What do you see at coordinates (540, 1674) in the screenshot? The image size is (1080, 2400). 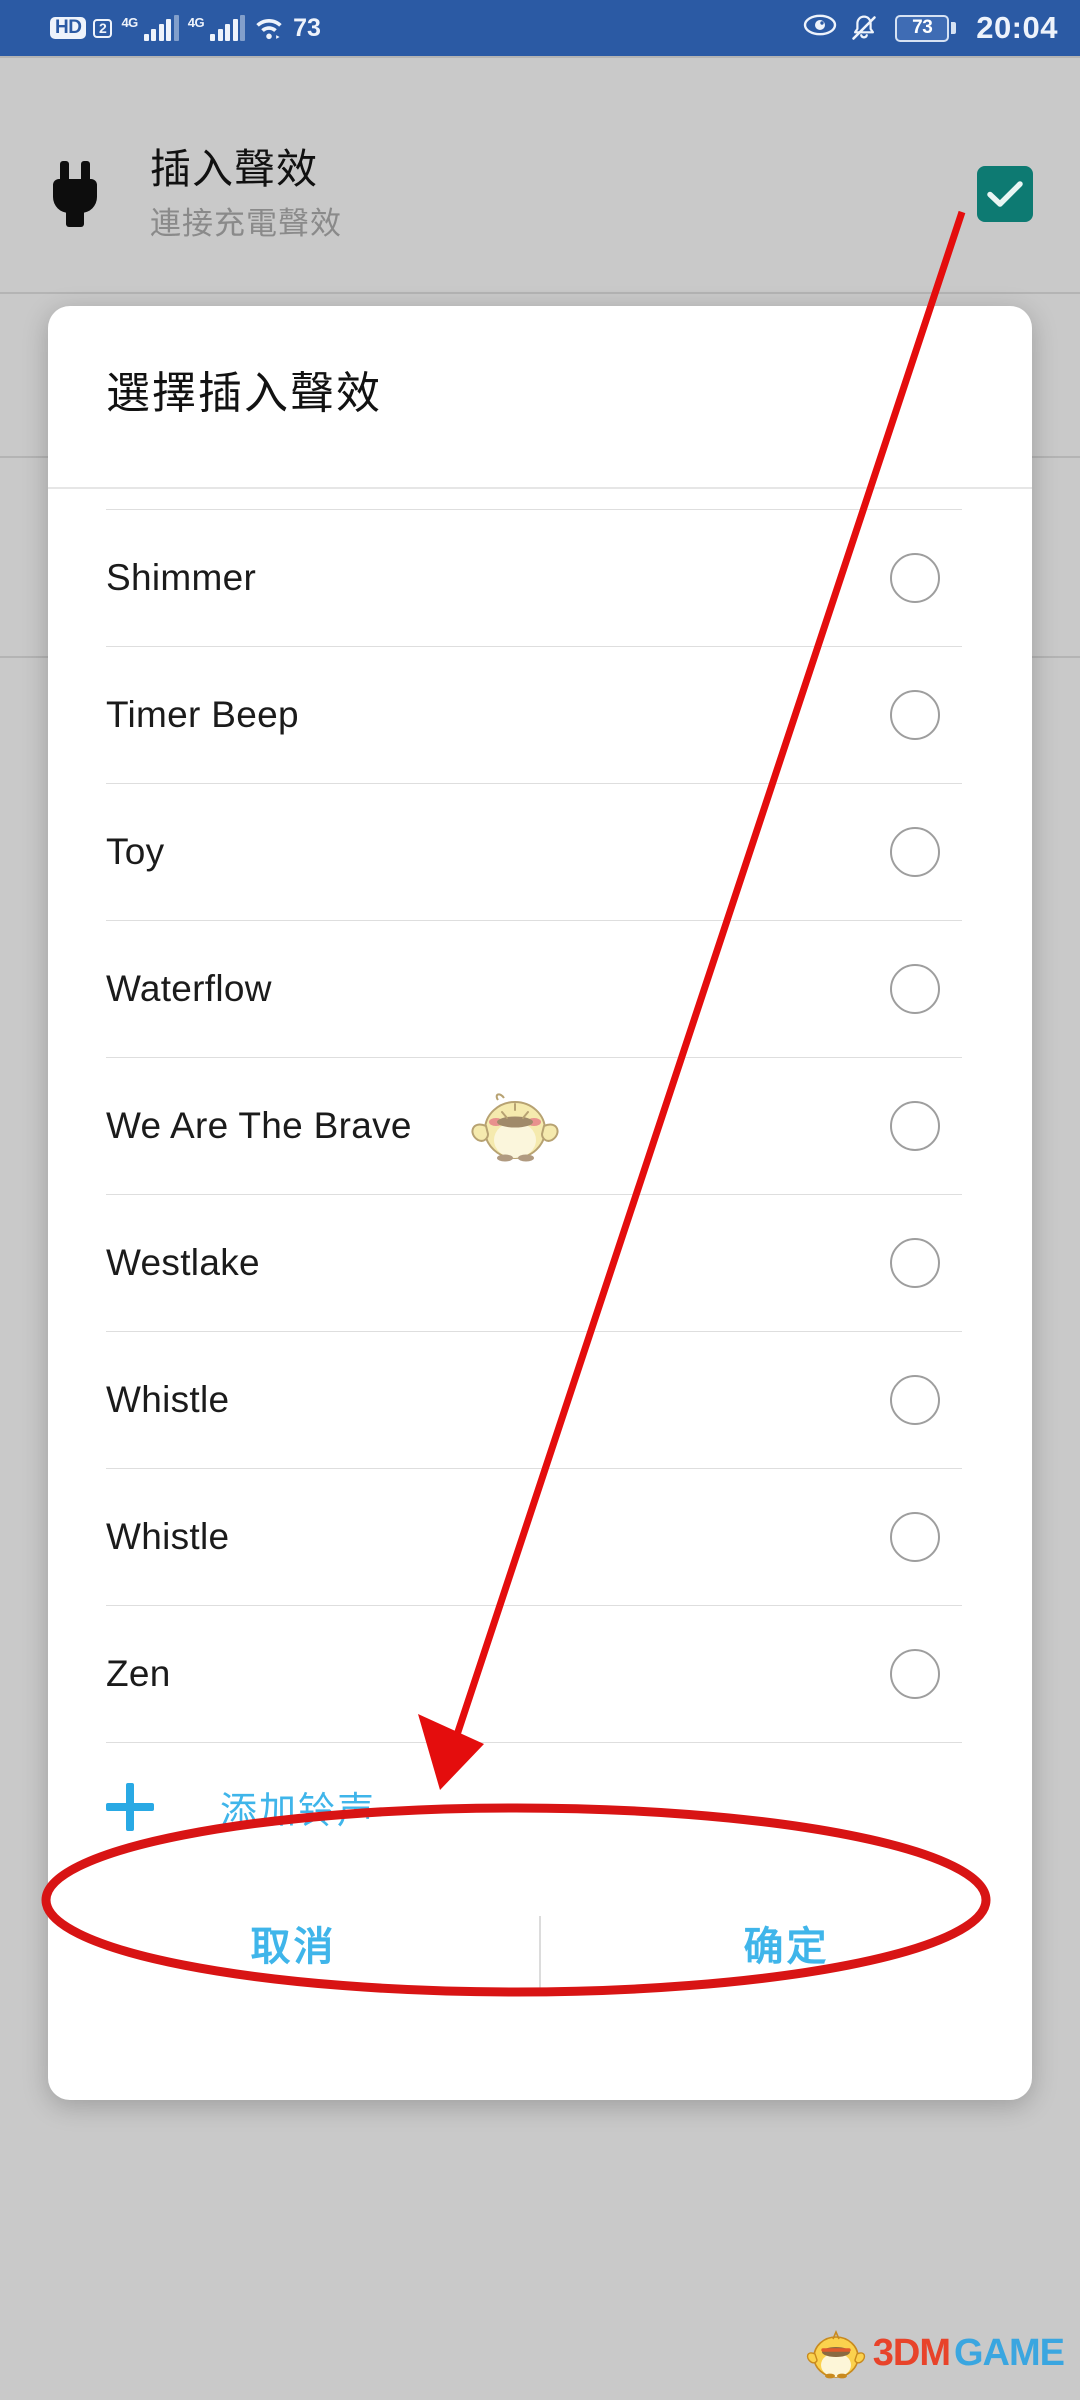 I see `sound-list-item: Zen` at bounding box center [540, 1674].